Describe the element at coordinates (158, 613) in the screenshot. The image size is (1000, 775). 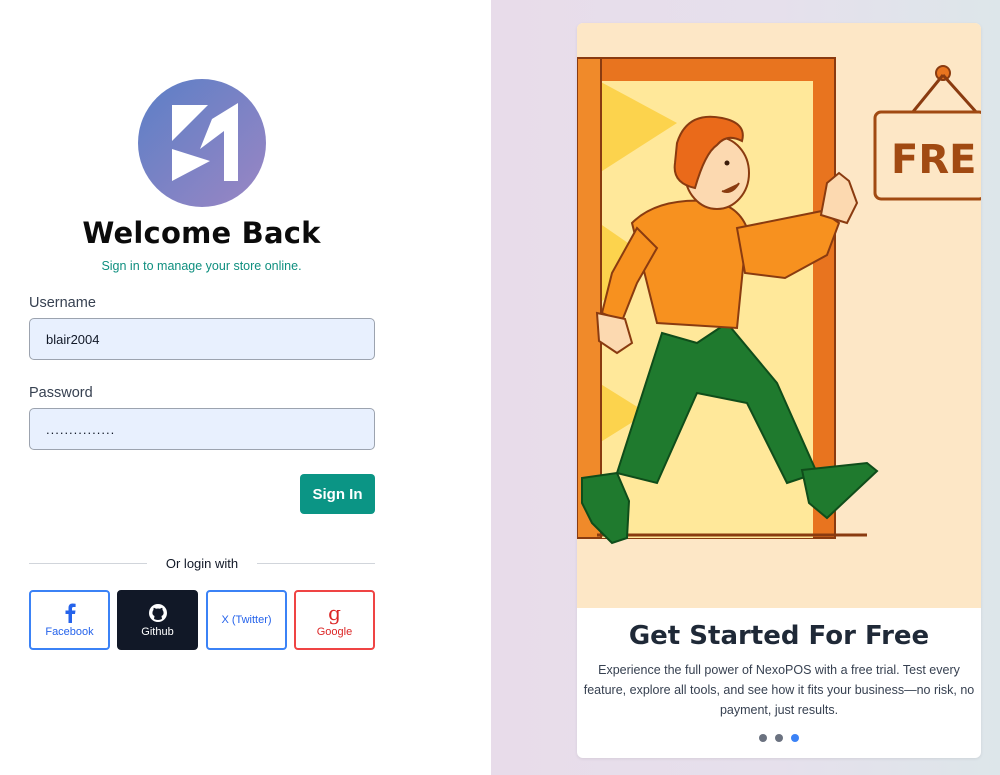
I see `github-icon` at that location.